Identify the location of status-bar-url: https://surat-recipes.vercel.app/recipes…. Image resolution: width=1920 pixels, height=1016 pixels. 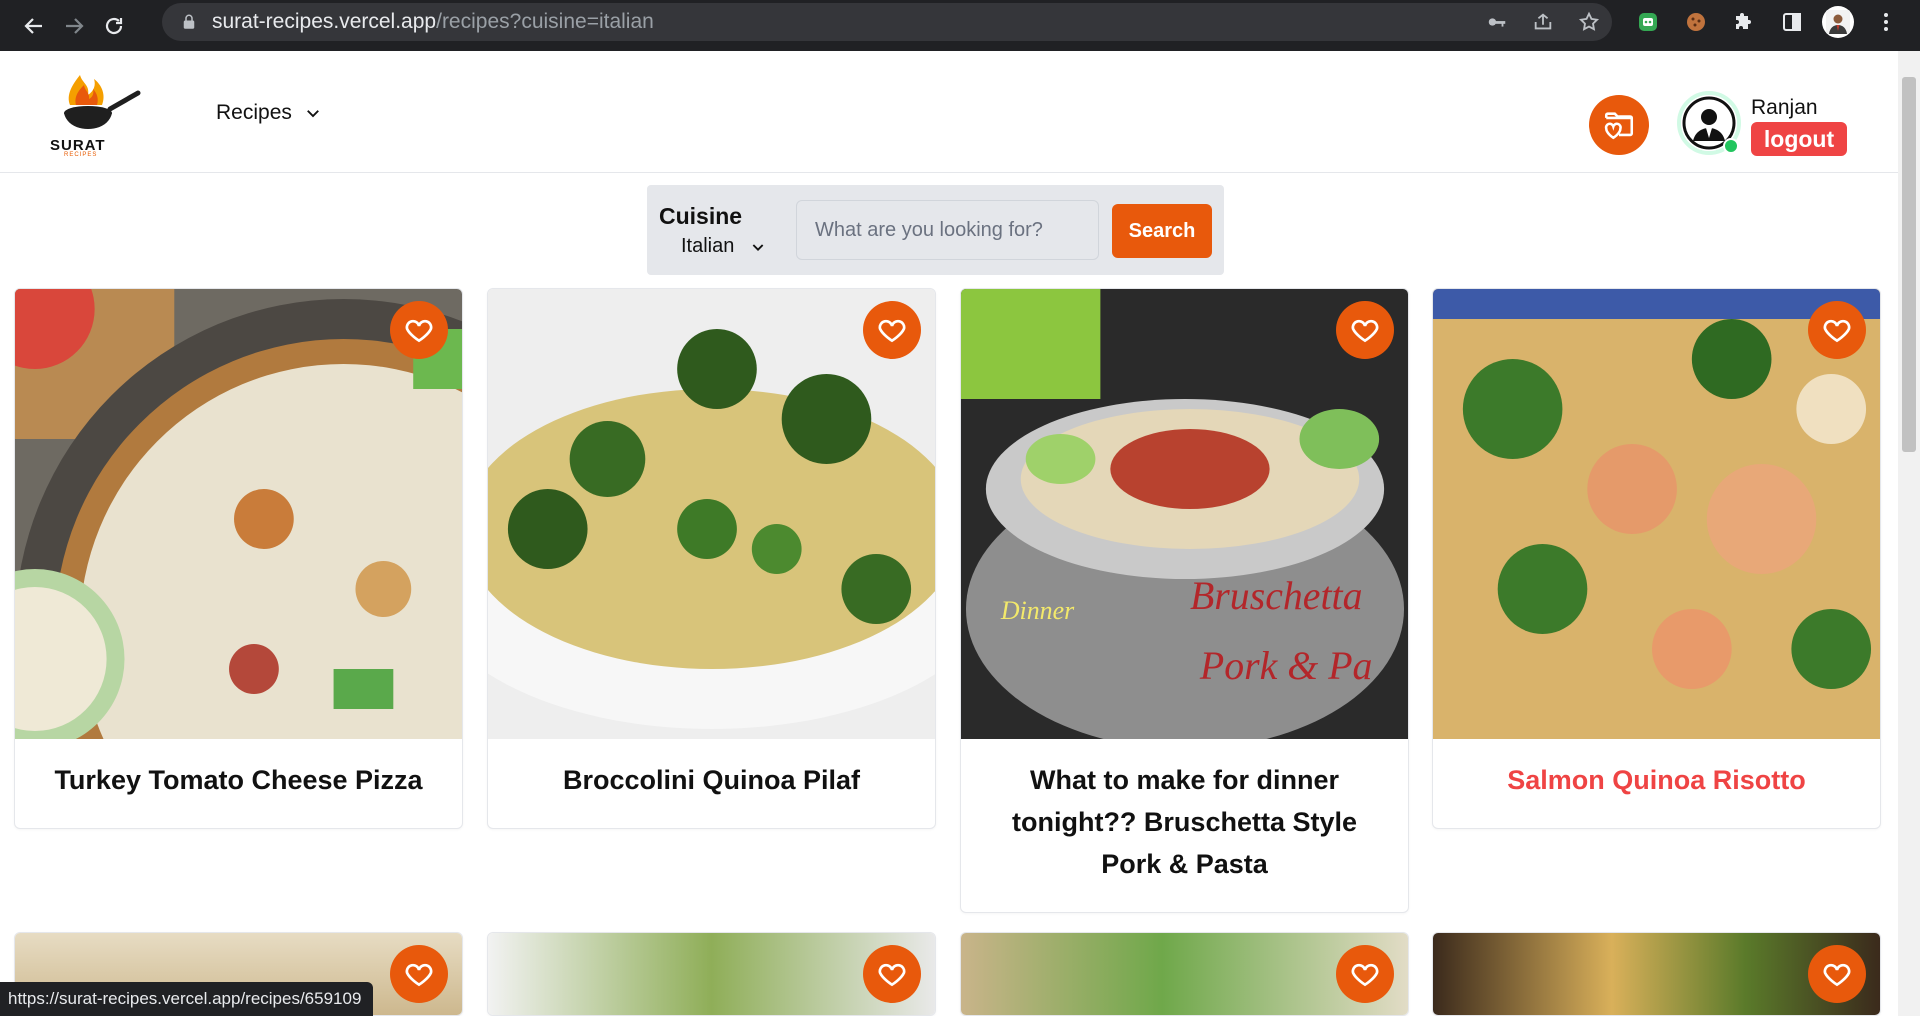
(187, 999).